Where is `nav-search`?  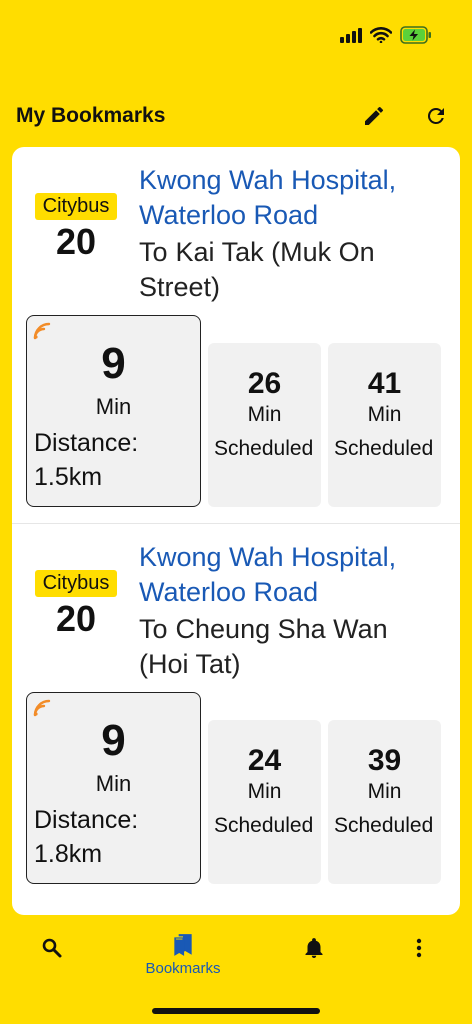
nav-search is located at coordinates (52, 966).